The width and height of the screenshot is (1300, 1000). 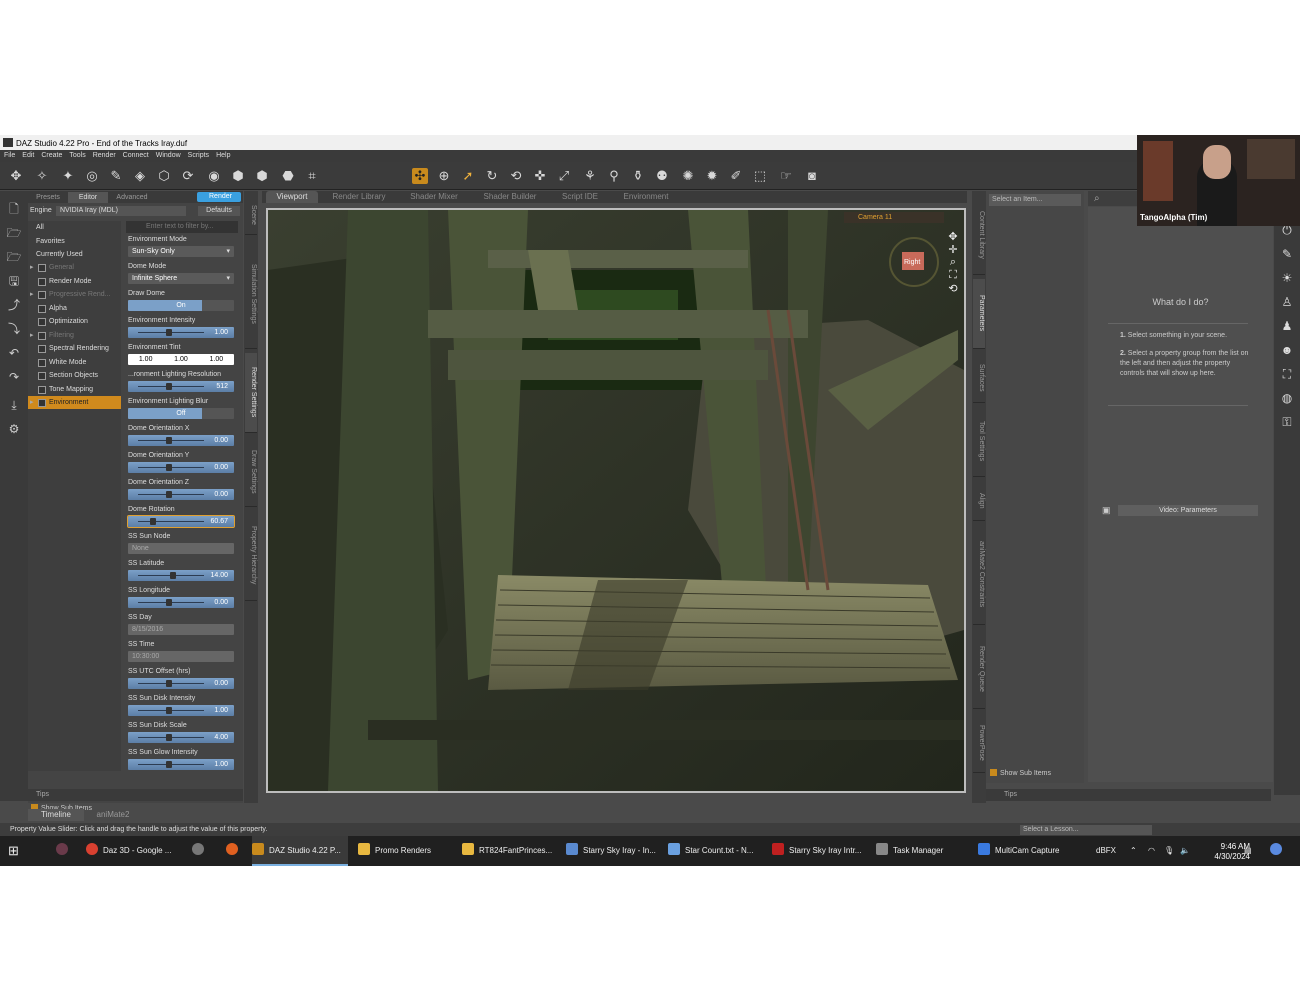 I want to click on light-tool-icon: ◉, so click(x=214, y=176).